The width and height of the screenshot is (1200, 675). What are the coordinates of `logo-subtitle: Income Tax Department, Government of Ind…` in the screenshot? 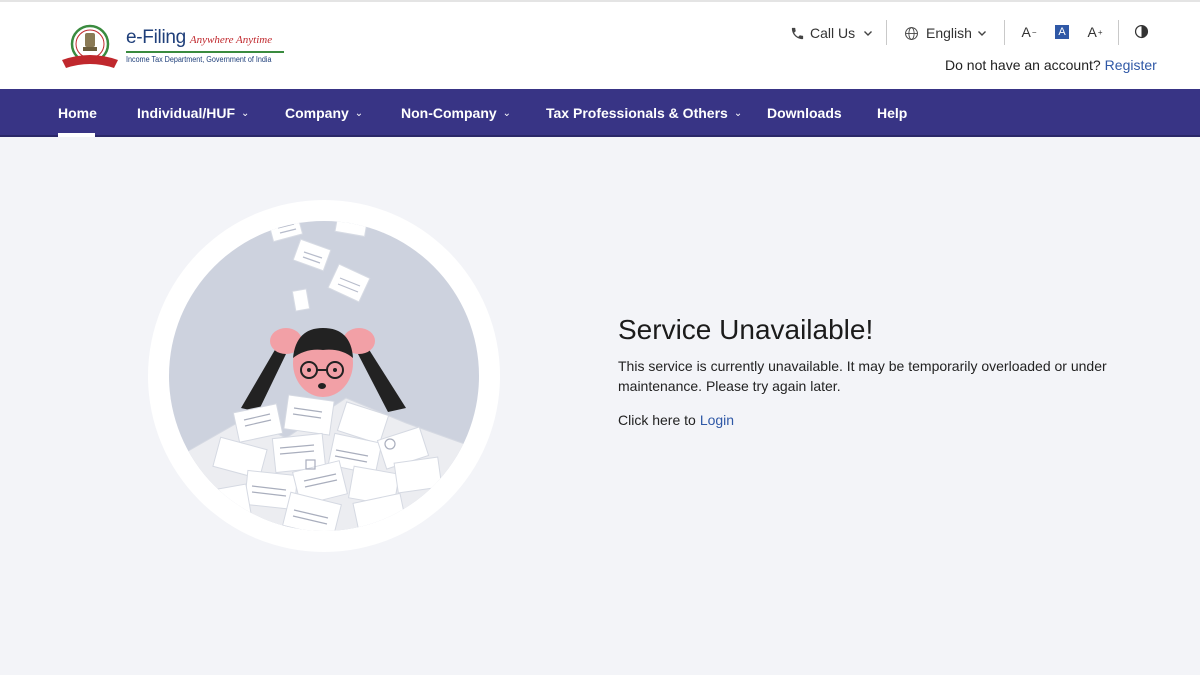 It's located at (199, 59).